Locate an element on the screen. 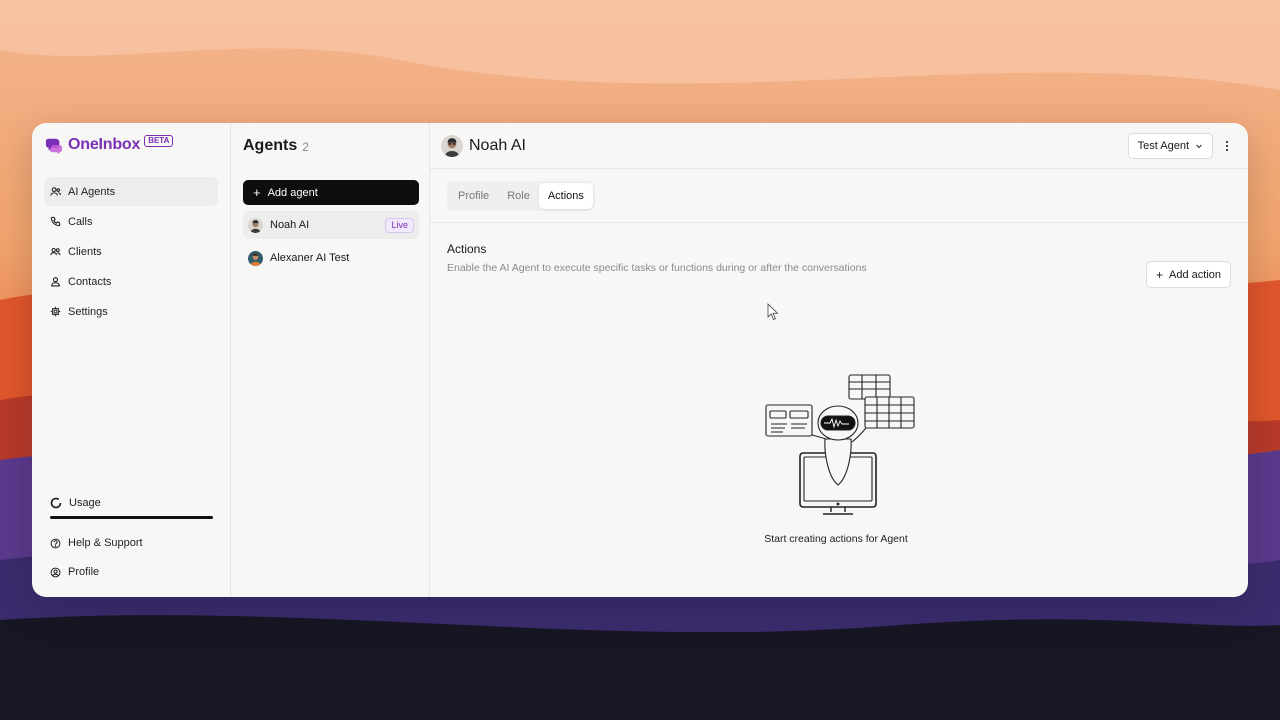 This screenshot has height=720, width=1280. agents-count: 2 is located at coordinates (305, 146).